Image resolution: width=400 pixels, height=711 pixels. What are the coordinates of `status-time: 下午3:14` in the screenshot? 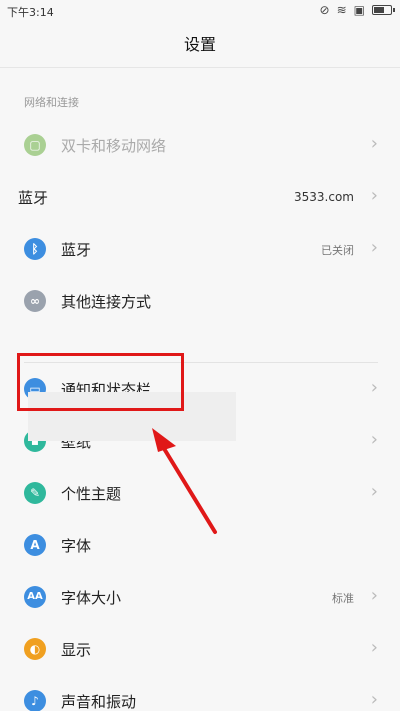 It's located at (30, 12).